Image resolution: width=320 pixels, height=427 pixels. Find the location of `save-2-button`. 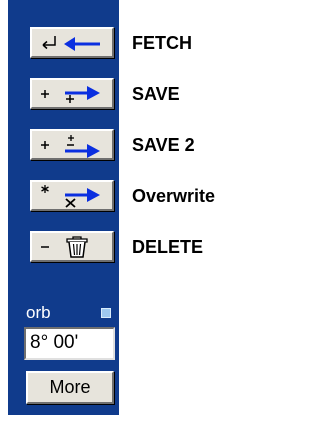

save-2-button is located at coordinates (72, 144).